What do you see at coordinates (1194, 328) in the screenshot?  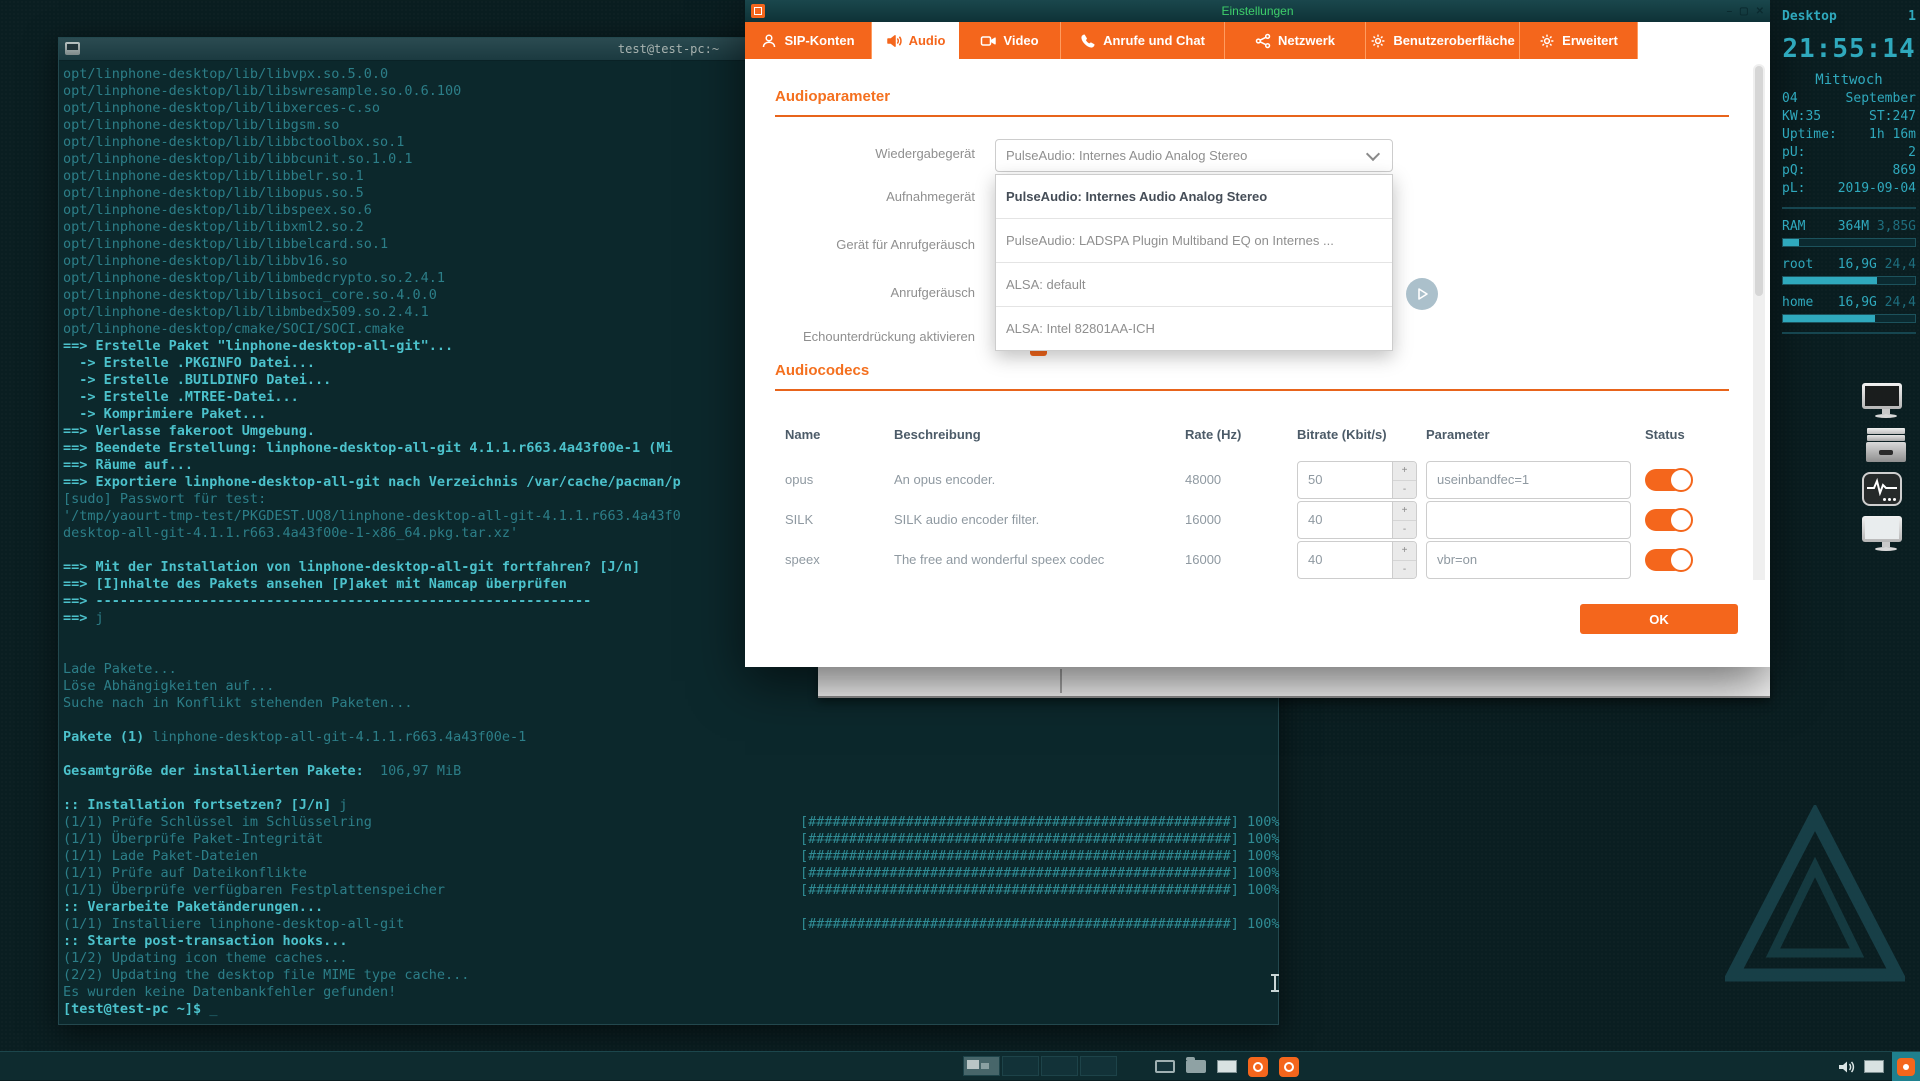 I see `dropdown-option: ALSA: Intel 82801AA-ICH` at bounding box center [1194, 328].